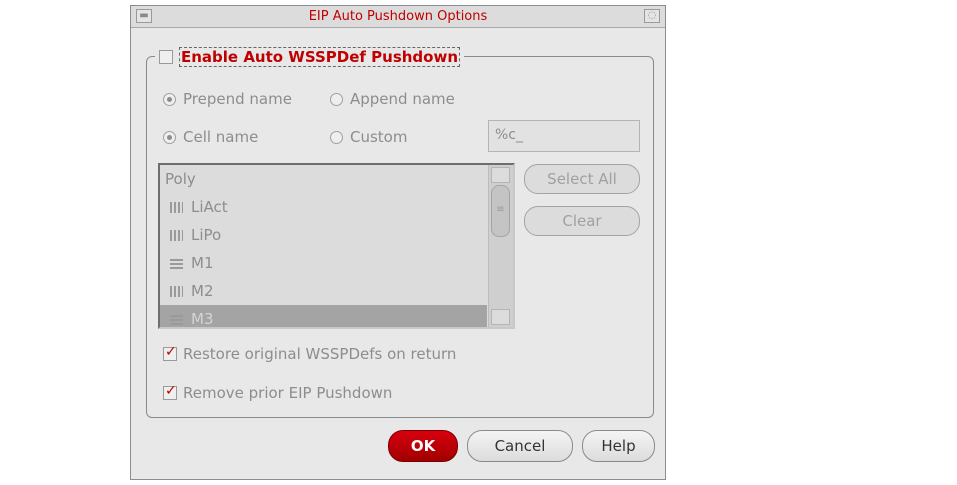  I want to click on cell-name-option: Cell name, so click(210, 137).